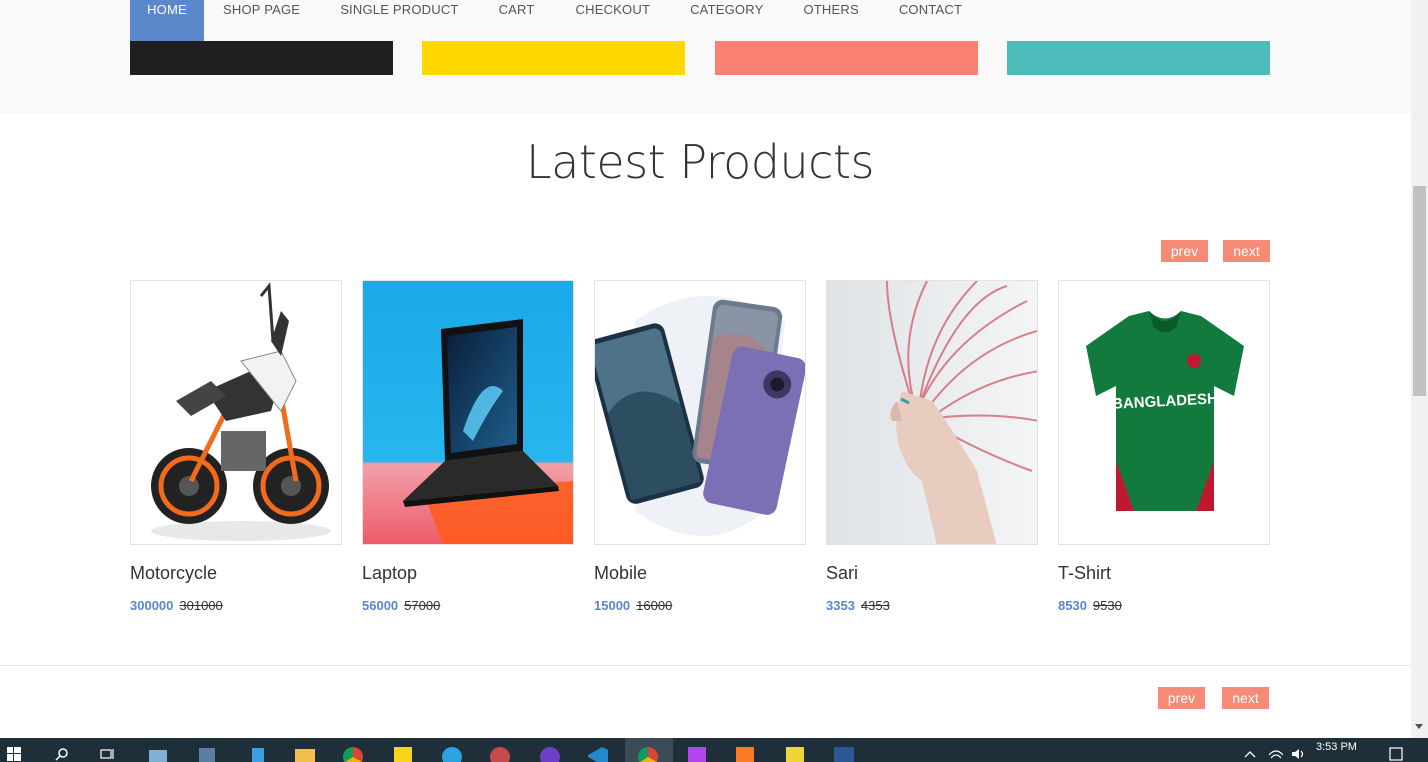  What do you see at coordinates (620, 573) in the screenshot?
I see `product-name: Mobile` at bounding box center [620, 573].